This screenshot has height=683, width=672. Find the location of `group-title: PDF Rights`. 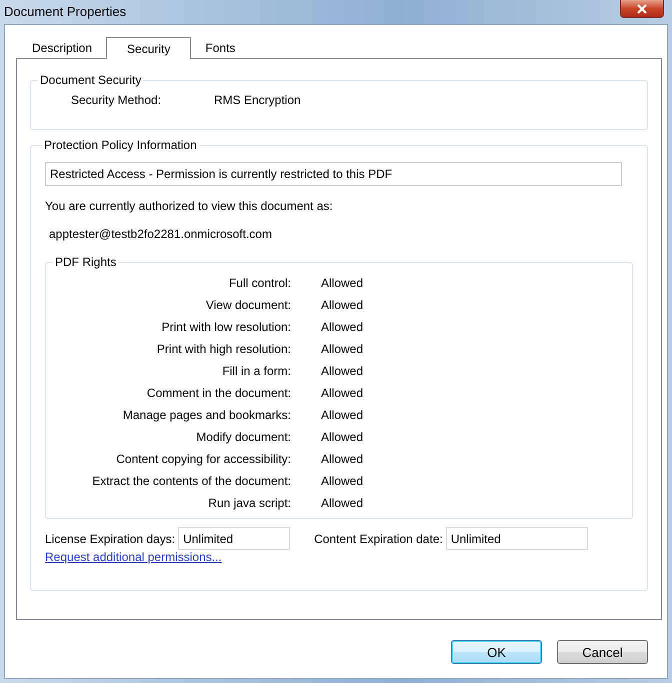

group-title: PDF Rights is located at coordinates (86, 262).